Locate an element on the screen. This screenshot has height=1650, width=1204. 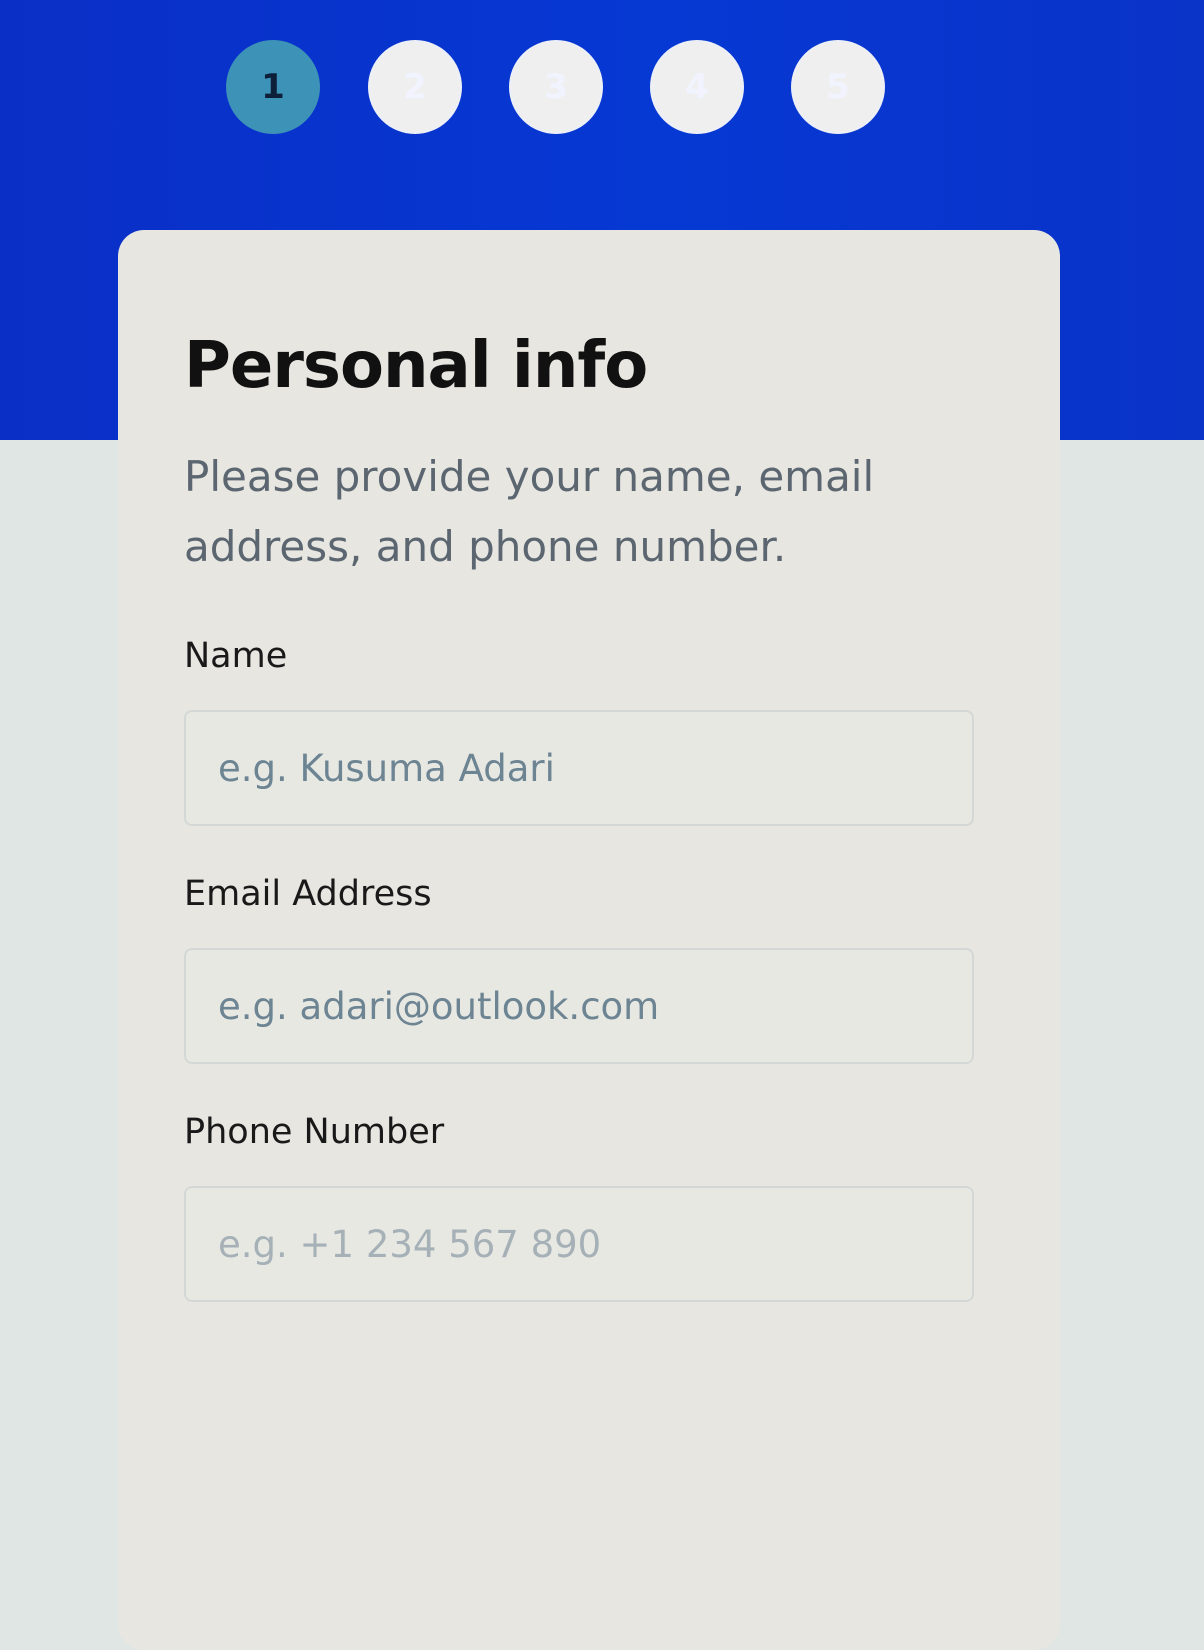
step-4: 4 is located at coordinates (697, 87).